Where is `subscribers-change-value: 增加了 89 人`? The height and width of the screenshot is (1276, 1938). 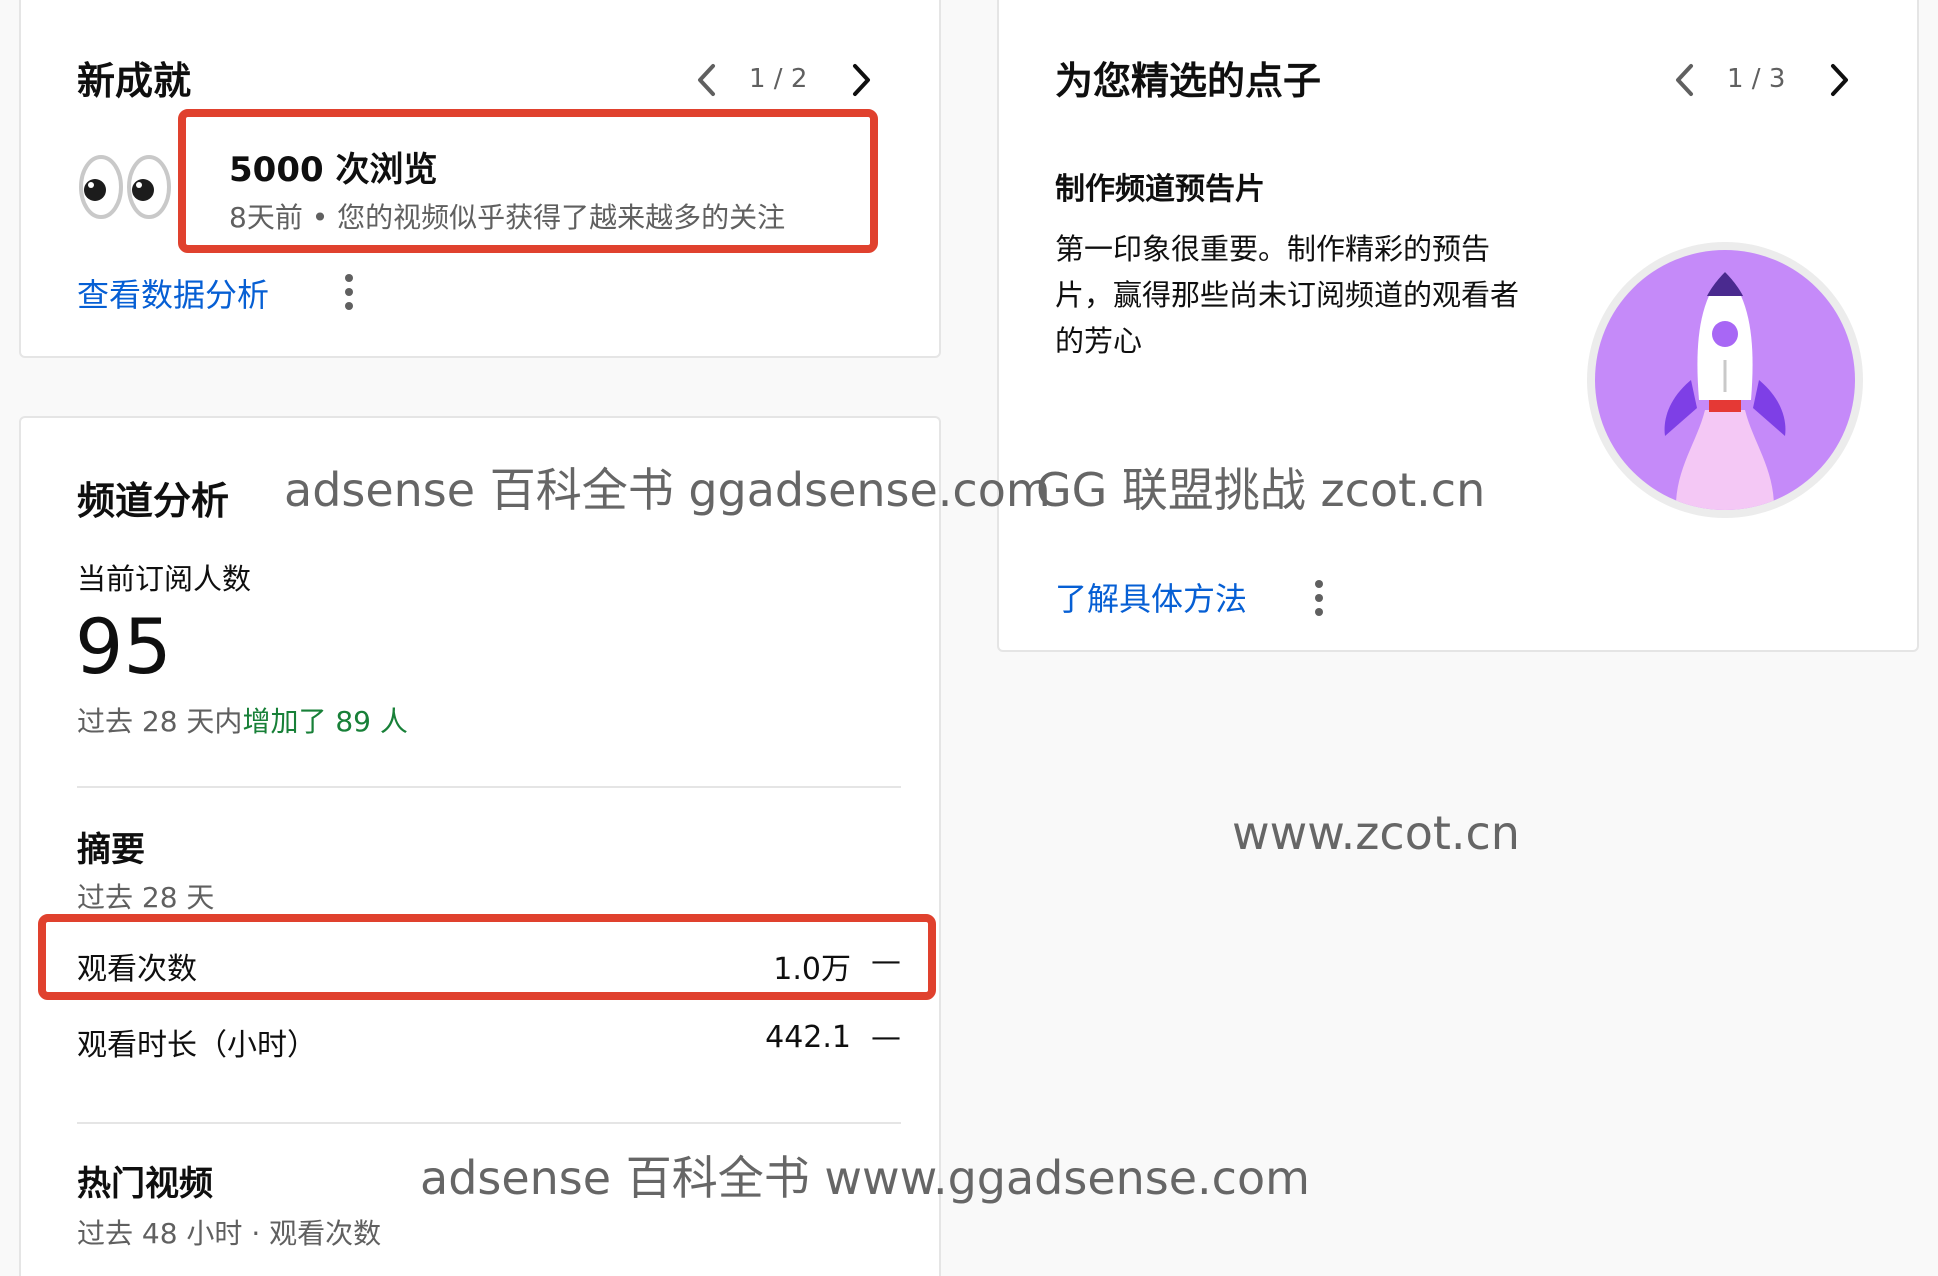
subscribers-change-value: 增加了 89 人 is located at coordinates (325, 721).